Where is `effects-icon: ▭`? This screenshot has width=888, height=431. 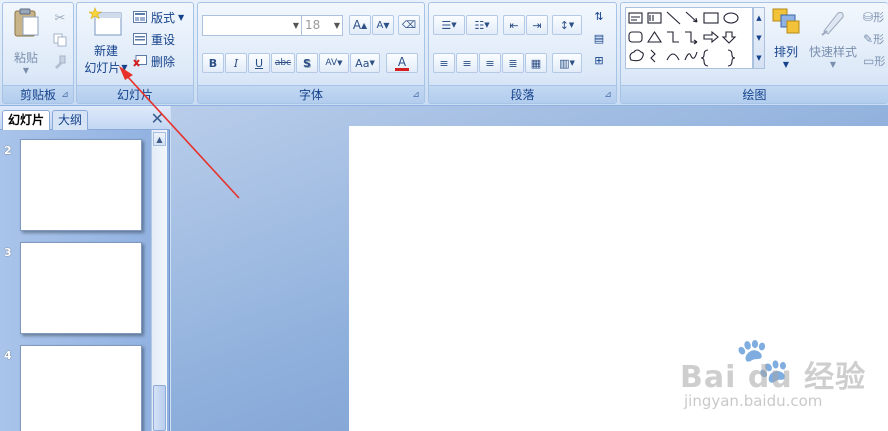
effects-icon: ▭ is located at coordinates (869, 61).